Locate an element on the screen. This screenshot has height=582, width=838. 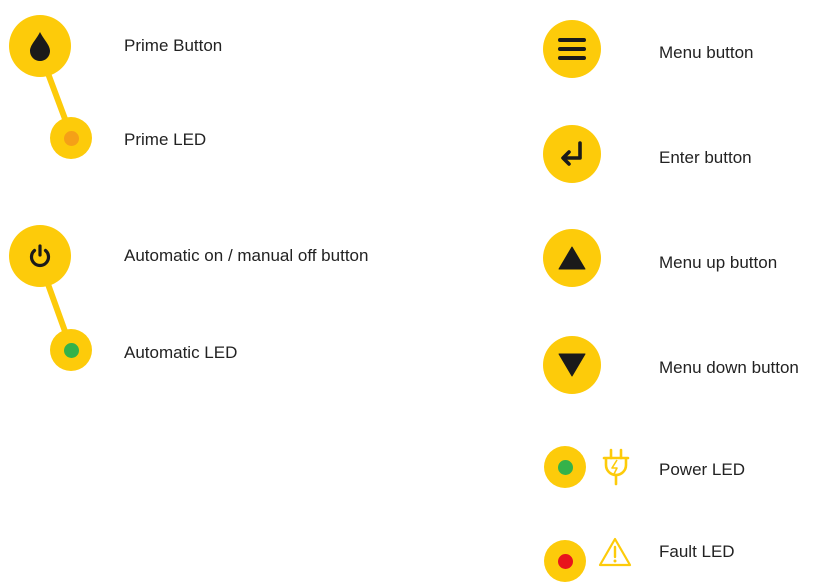
menu-button-label: Menu button is located at coordinates (706, 52).